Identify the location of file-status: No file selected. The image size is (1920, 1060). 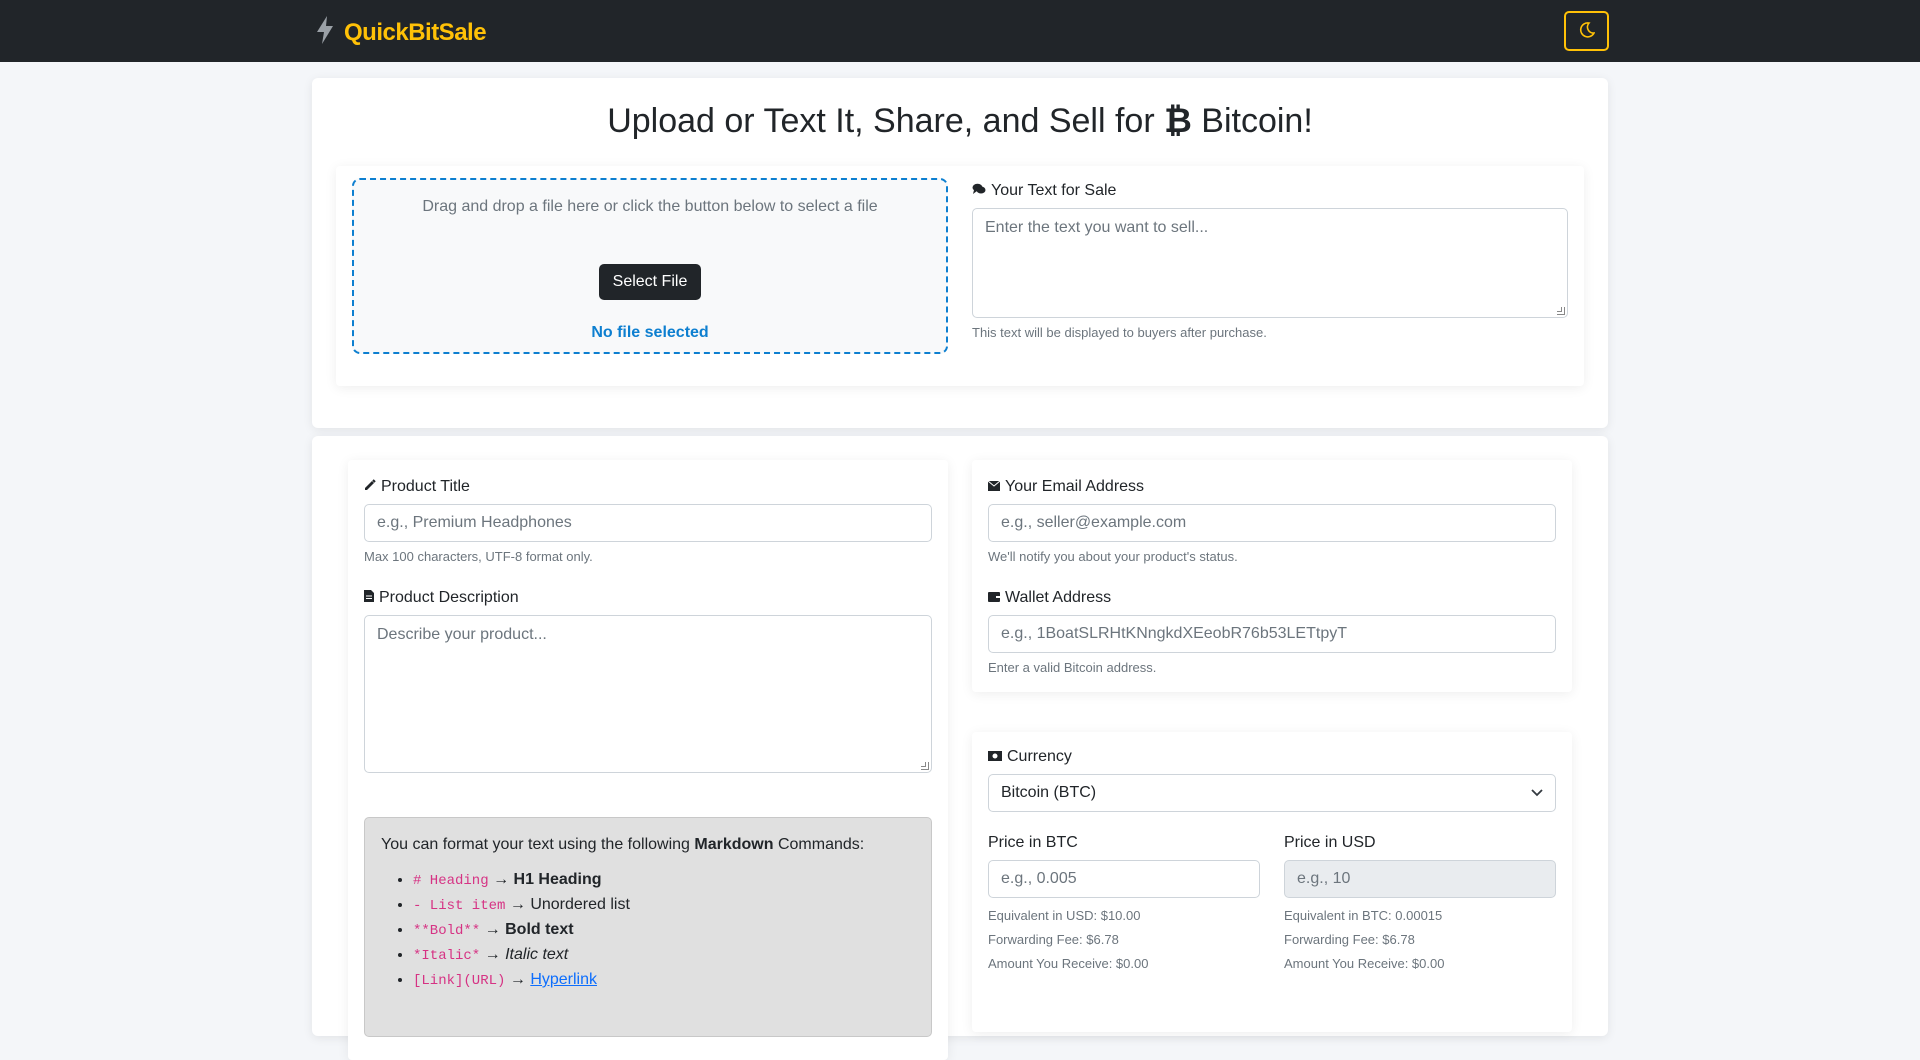
(650, 332).